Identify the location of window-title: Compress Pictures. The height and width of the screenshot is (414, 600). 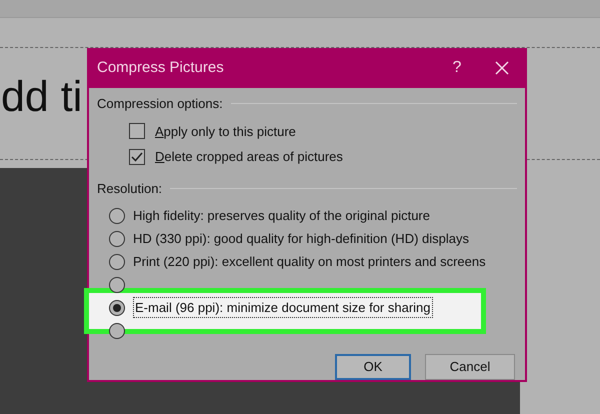
(161, 68).